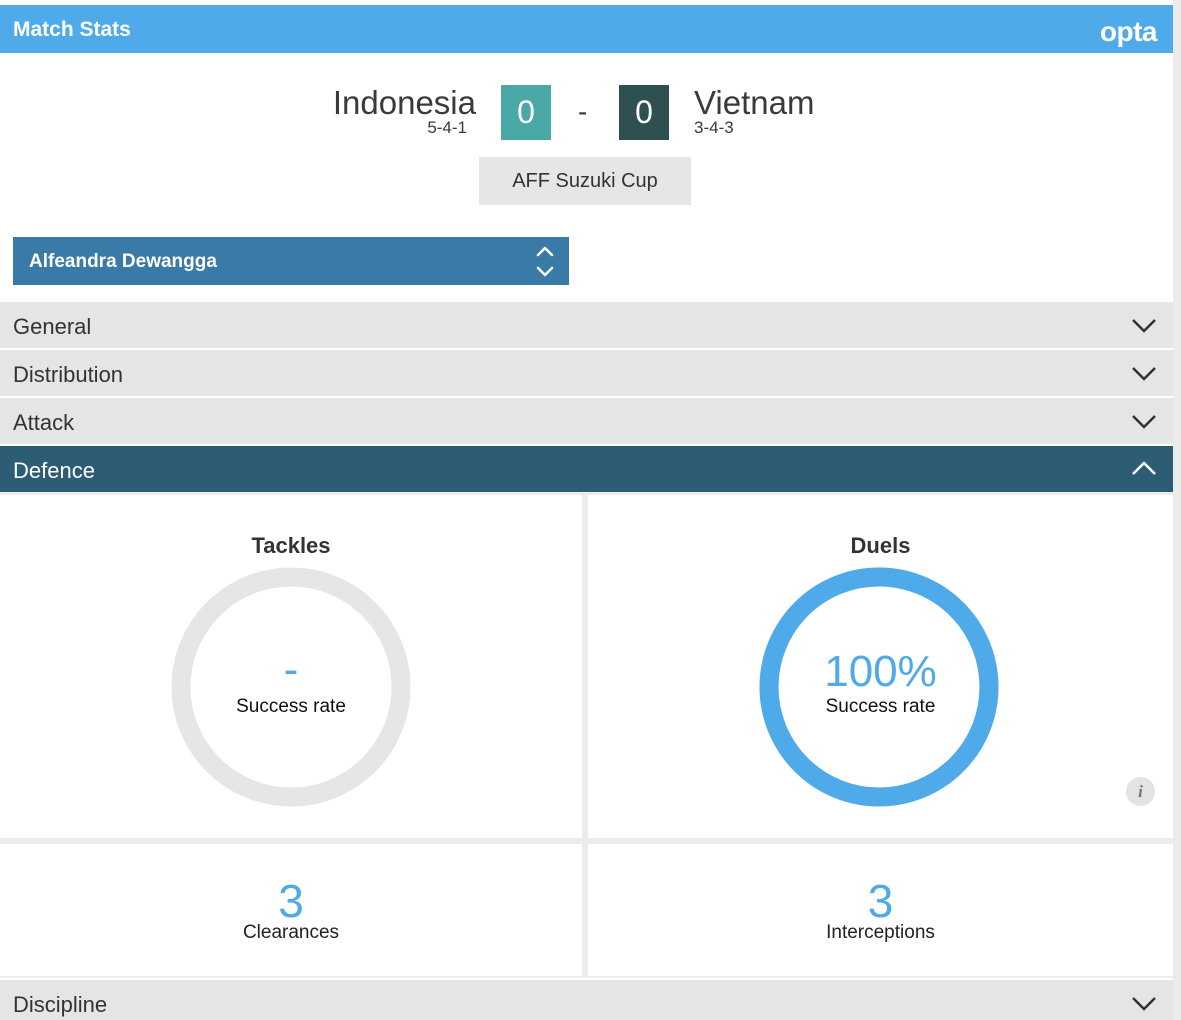  Describe the element at coordinates (880, 671) in the screenshot. I see `duels-value: 100%` at that location.